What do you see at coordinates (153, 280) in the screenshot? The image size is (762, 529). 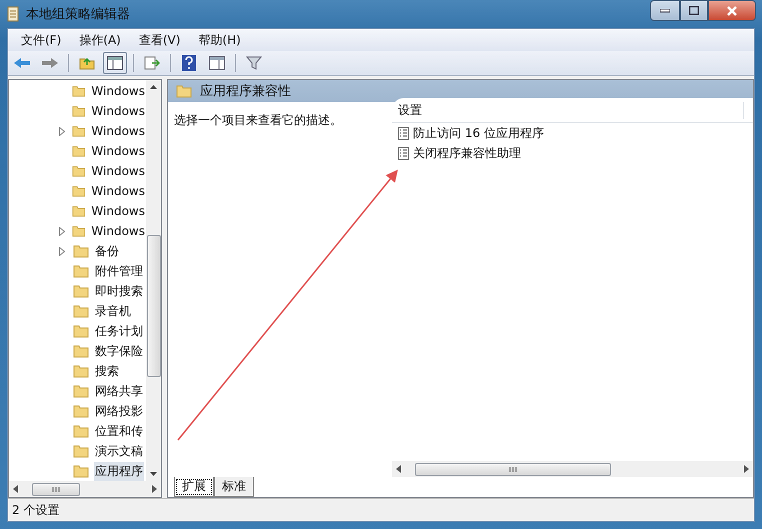 I see `vertical-scrollbar` at bounding box center [153, 280].